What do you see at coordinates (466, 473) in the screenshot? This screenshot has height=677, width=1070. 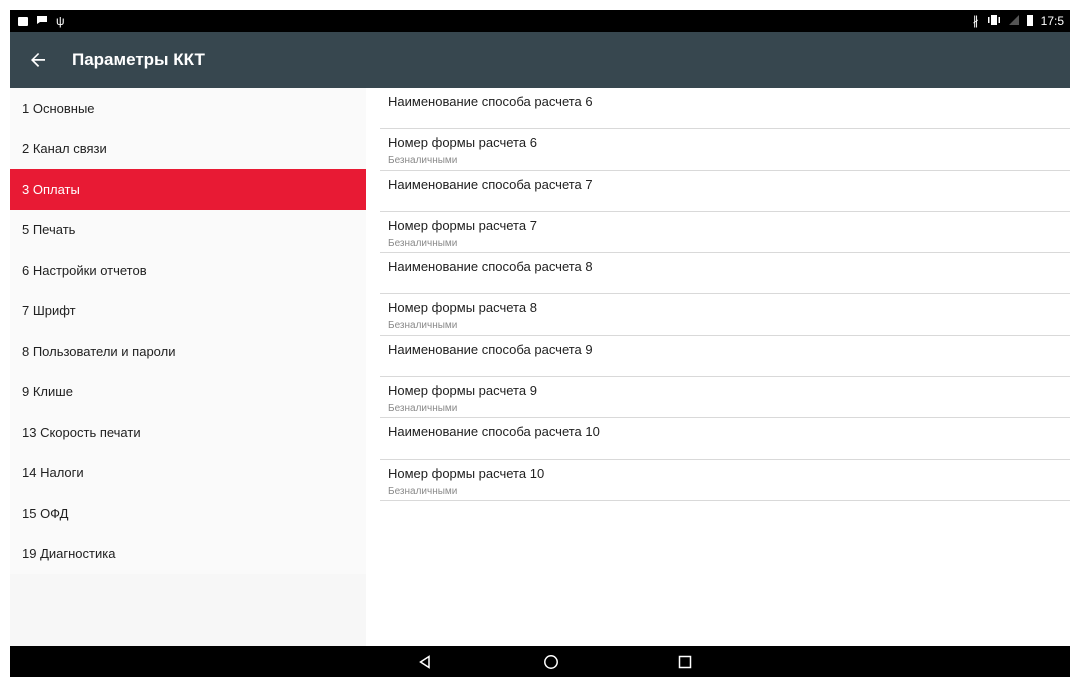 I see `list-item-title: Номер формы расчета 10` at bounding box center [466, 473].